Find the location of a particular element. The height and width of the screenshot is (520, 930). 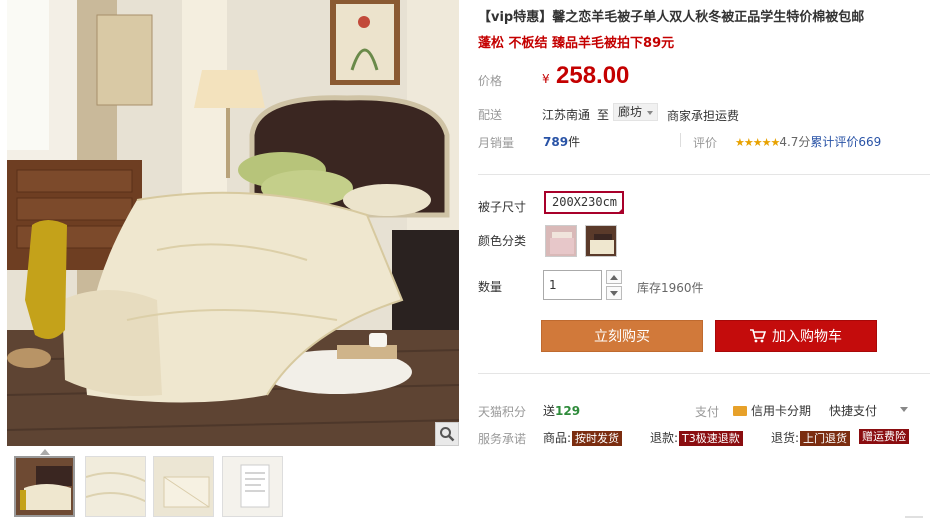

review-label: 评价 is located at coordinates (705, 143).